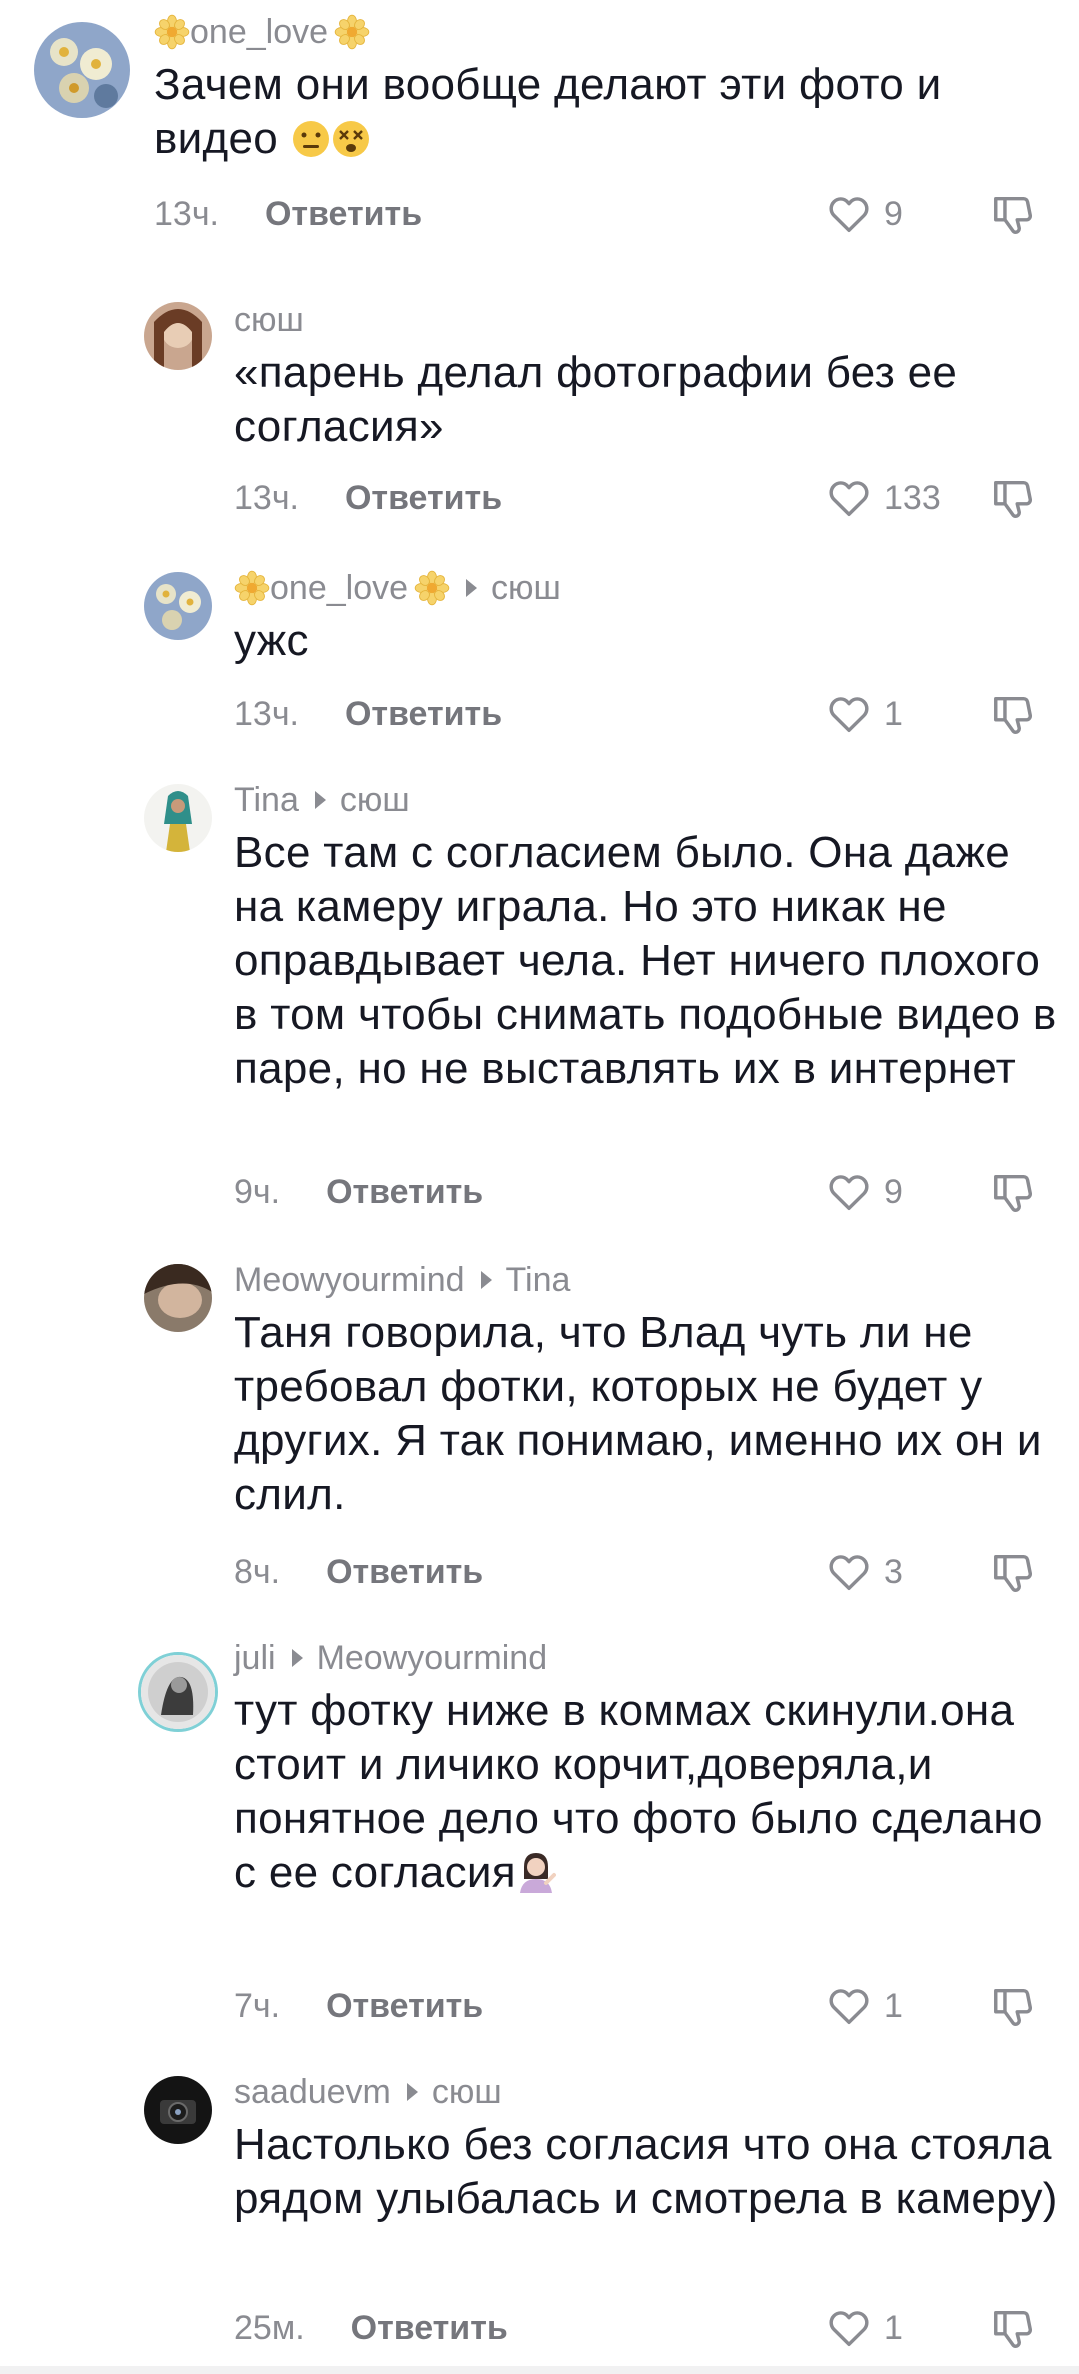 The height and width of the screenshot is (2374, 1079). I want to click on username: saaduevm, so click(312, 2092).